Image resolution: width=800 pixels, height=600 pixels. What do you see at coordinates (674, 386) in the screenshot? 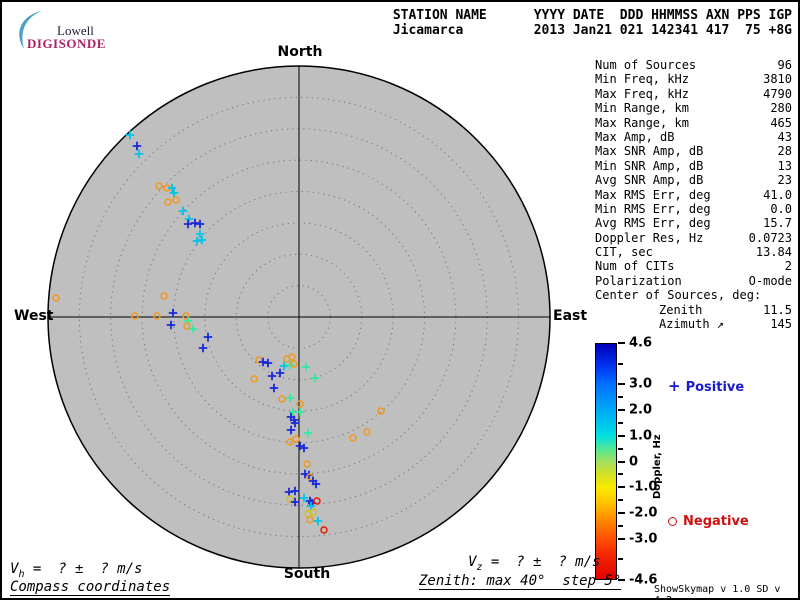
I see `plus-icon: +` at bounding box center [674, 386].